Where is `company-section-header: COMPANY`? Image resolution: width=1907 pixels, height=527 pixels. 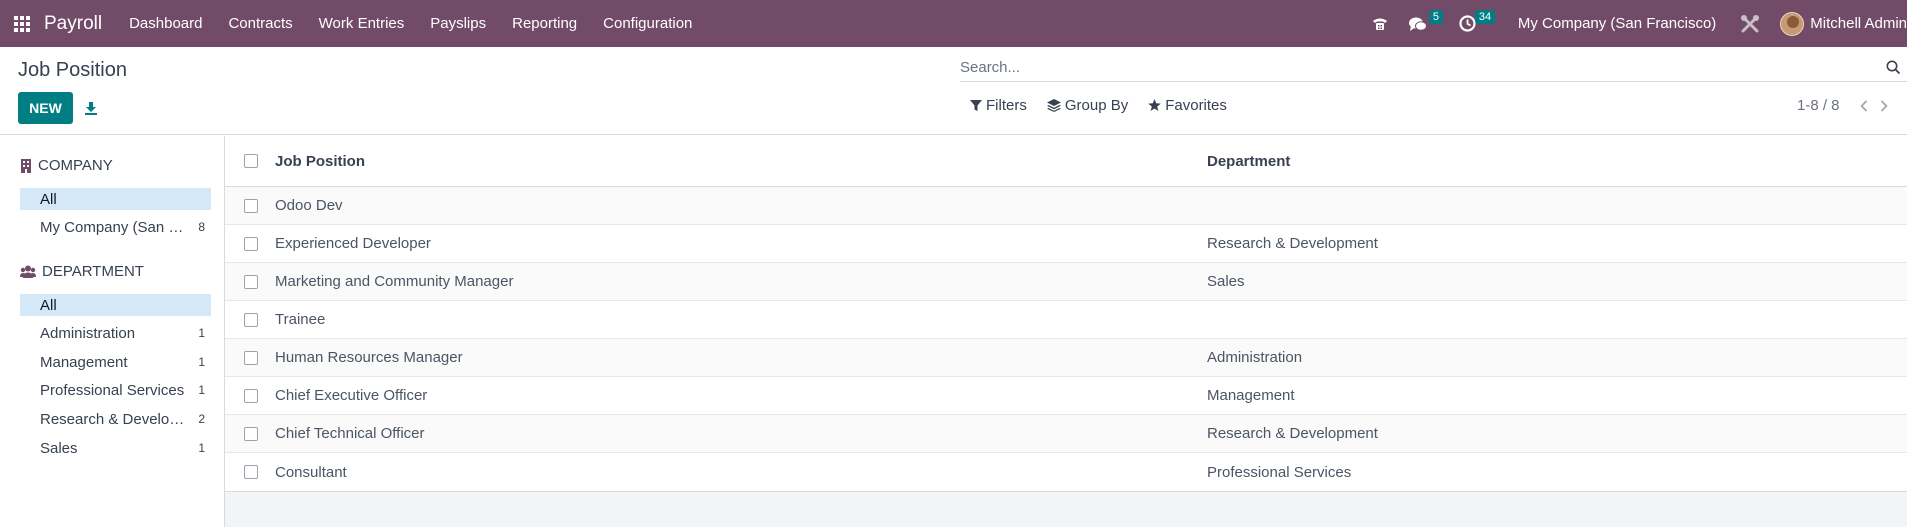
company-section-header: COMPANY is located at coordinates (66, 165).